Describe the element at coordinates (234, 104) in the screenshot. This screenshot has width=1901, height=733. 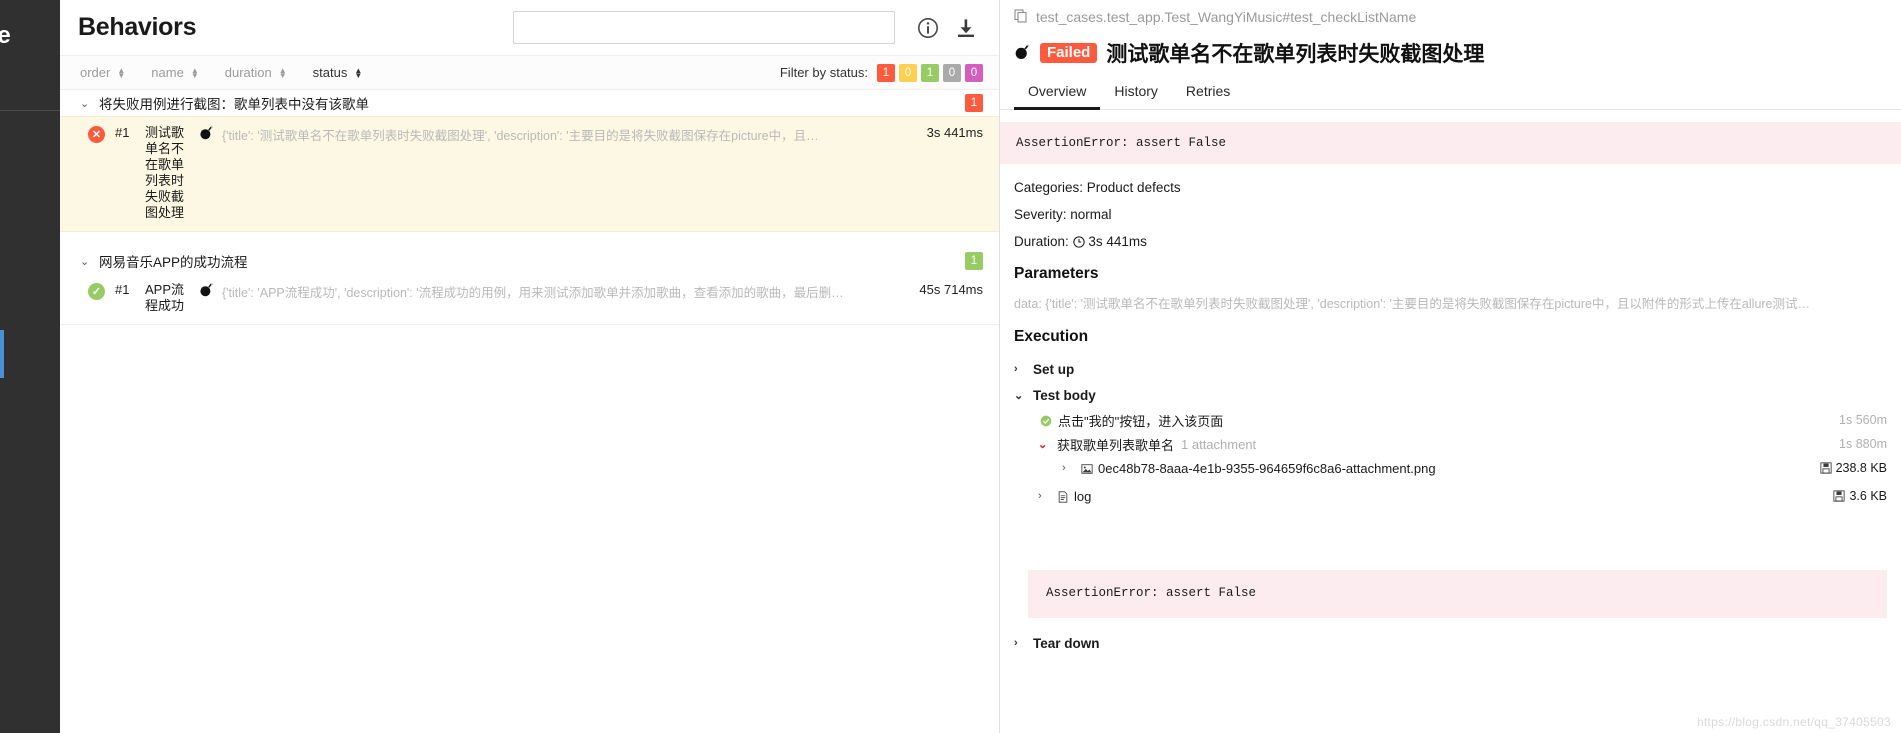
I see `tree-group-label: 将失败用例进行截图：歌单列表中没有该歌单` at that location.